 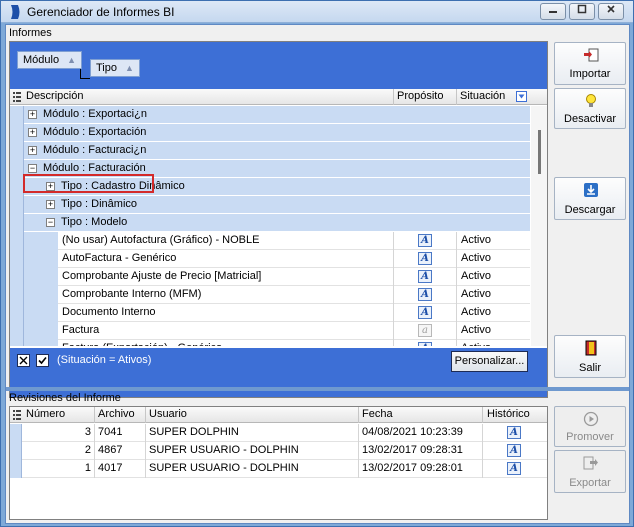 I want to click on report-row: Documento Interno A Activo, so click(x=270, y=313).